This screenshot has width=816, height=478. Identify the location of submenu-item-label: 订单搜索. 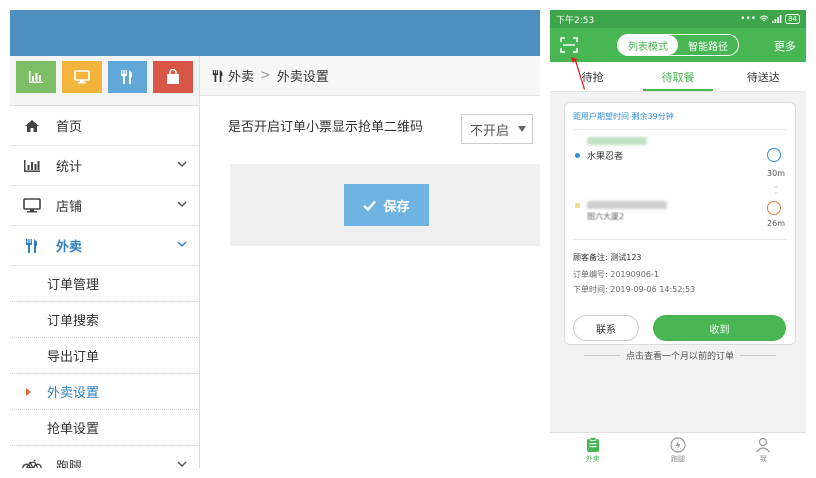
(73, 321).